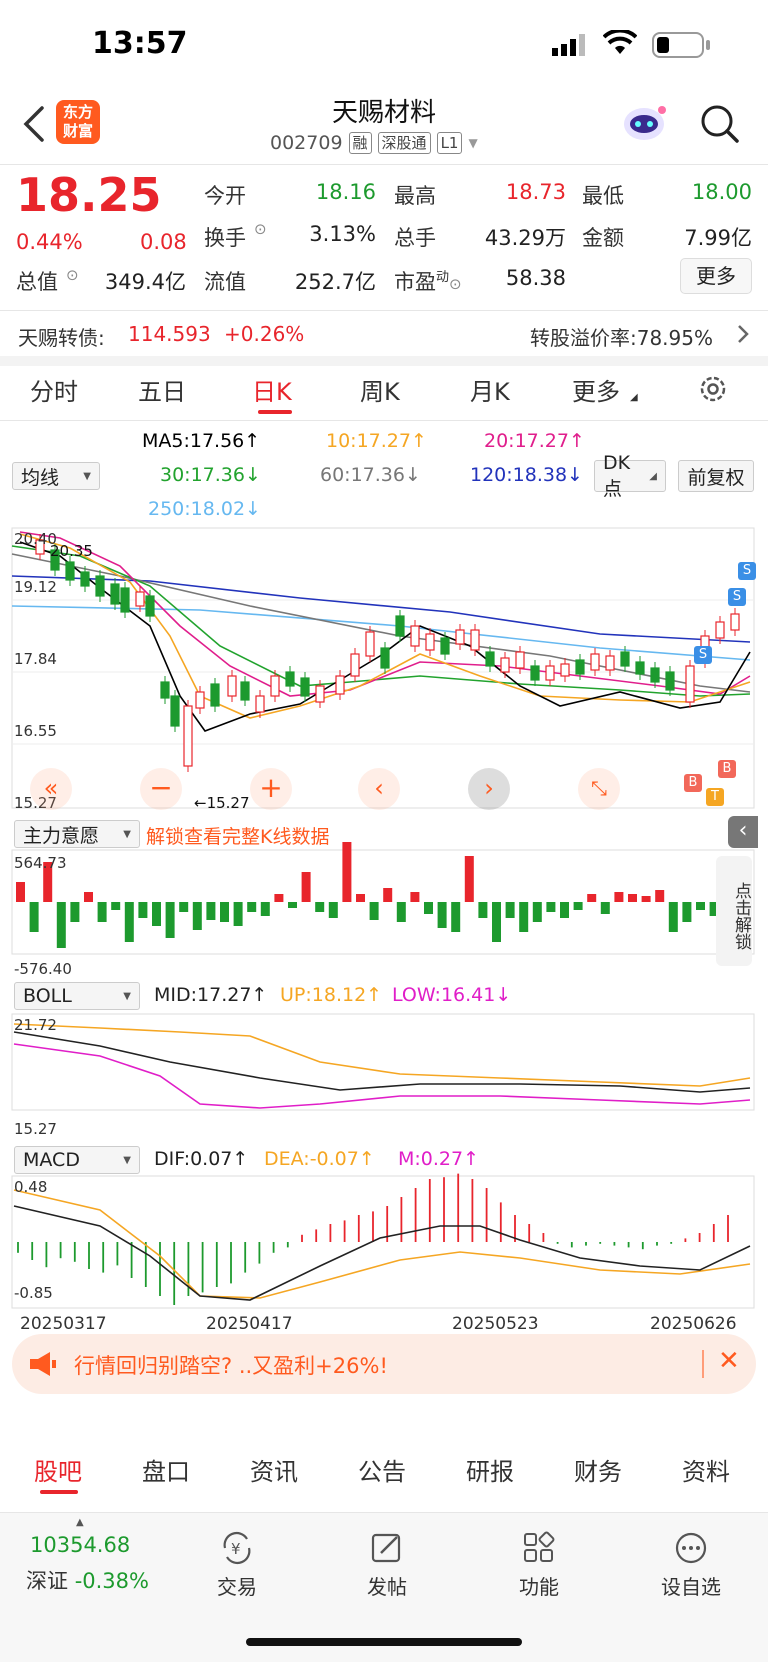 This screenshot has height=1662, width=768. What do you see at coordinates (490, 389) in the screenshot?
I see `tab-monthly-k: 月K` at bounding box center [490, 389].